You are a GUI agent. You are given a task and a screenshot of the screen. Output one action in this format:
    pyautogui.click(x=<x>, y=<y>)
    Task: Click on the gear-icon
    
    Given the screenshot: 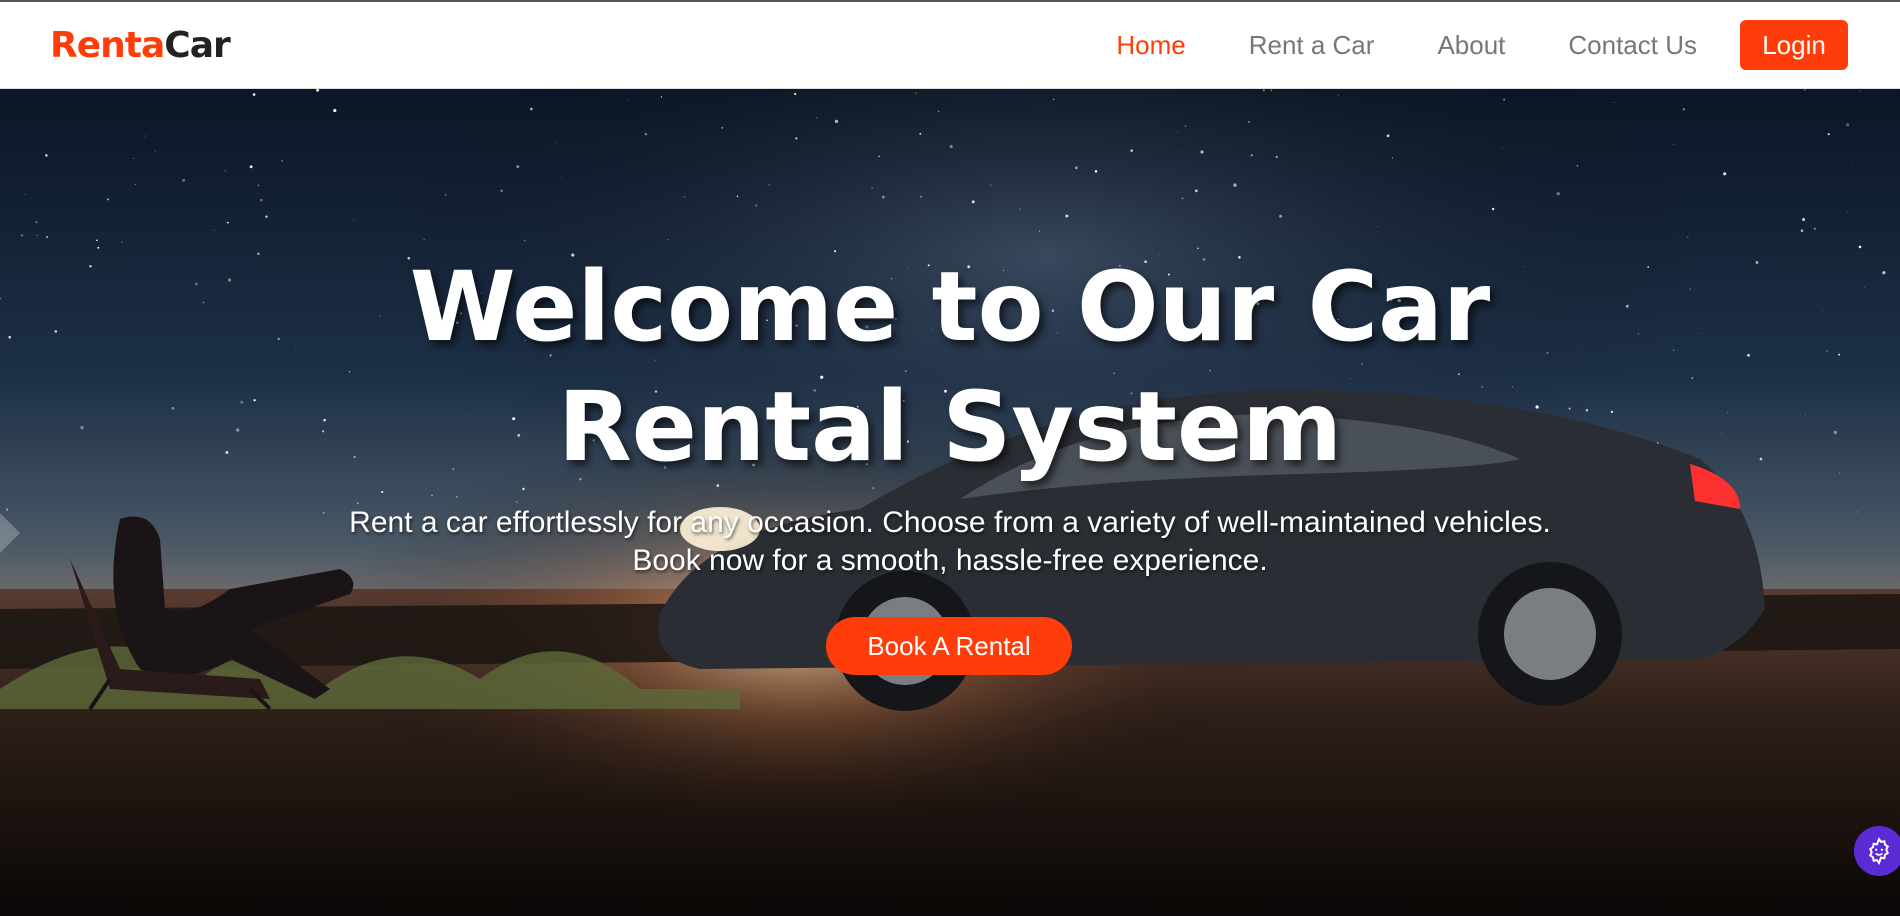 What is the action you would take?
    pyautogui.click(x=1879, y=851)
    